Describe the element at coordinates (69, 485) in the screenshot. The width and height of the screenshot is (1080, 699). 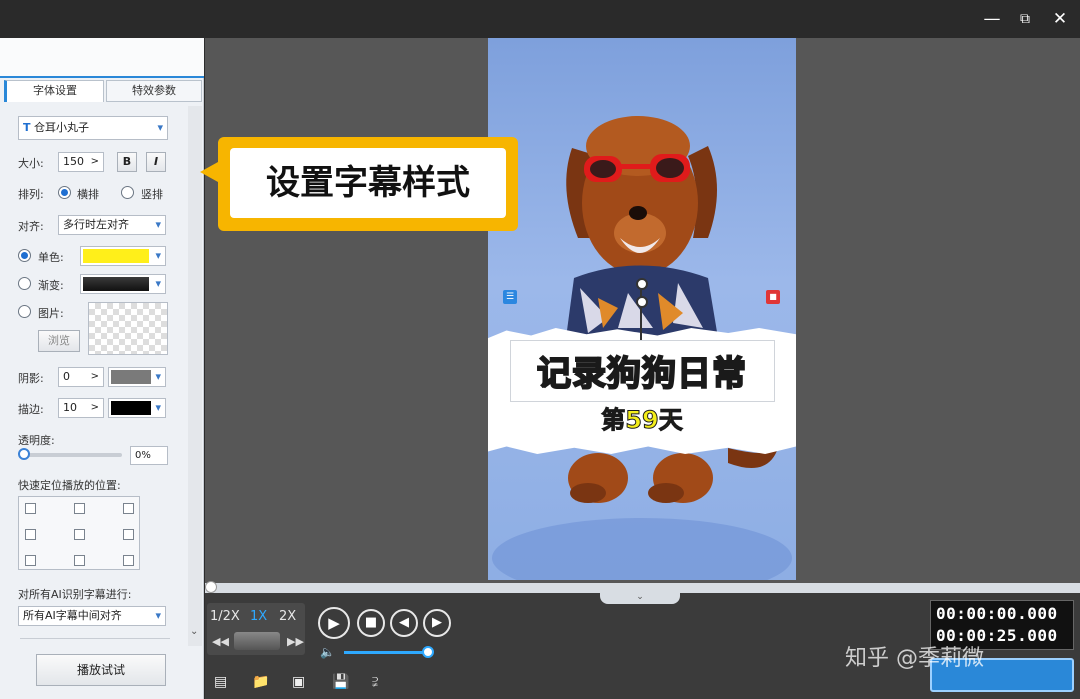
I see `position-label: 快速定位播放的位置:` at that location.